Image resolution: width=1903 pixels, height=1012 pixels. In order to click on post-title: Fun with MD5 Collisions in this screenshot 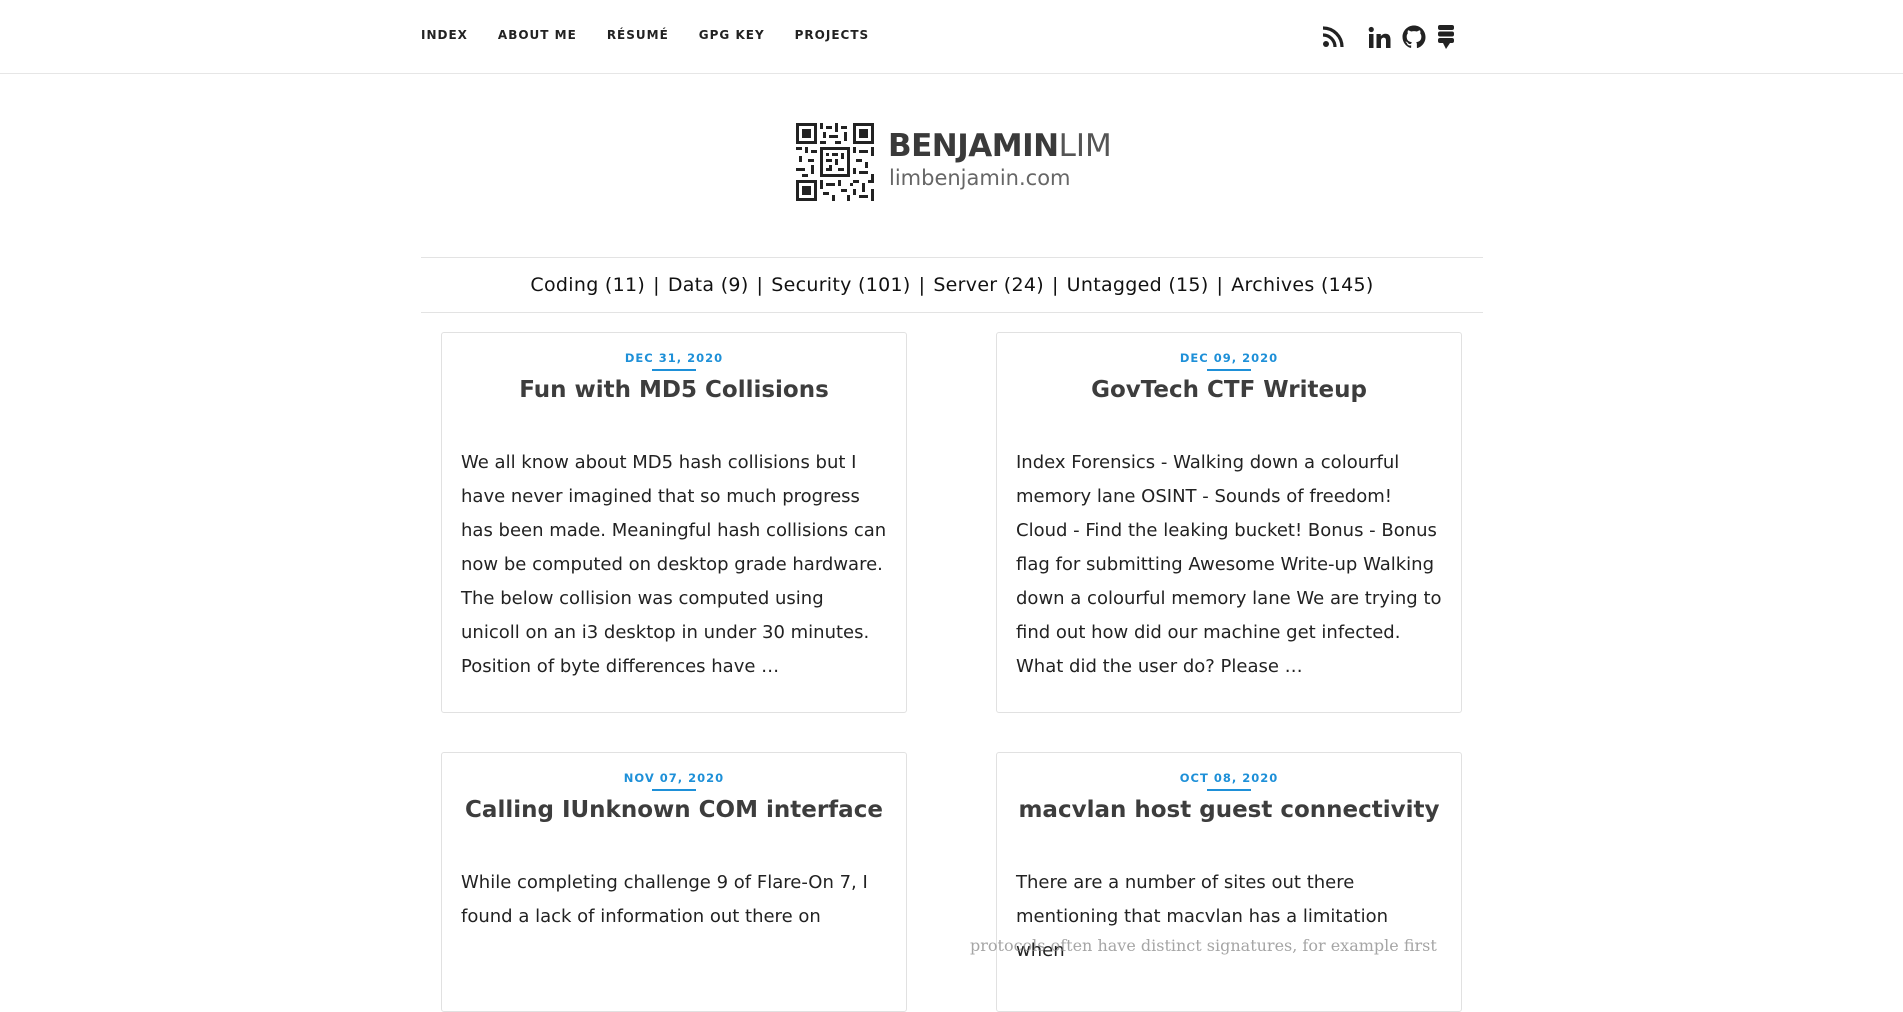, I will do `click(674, 390)`.